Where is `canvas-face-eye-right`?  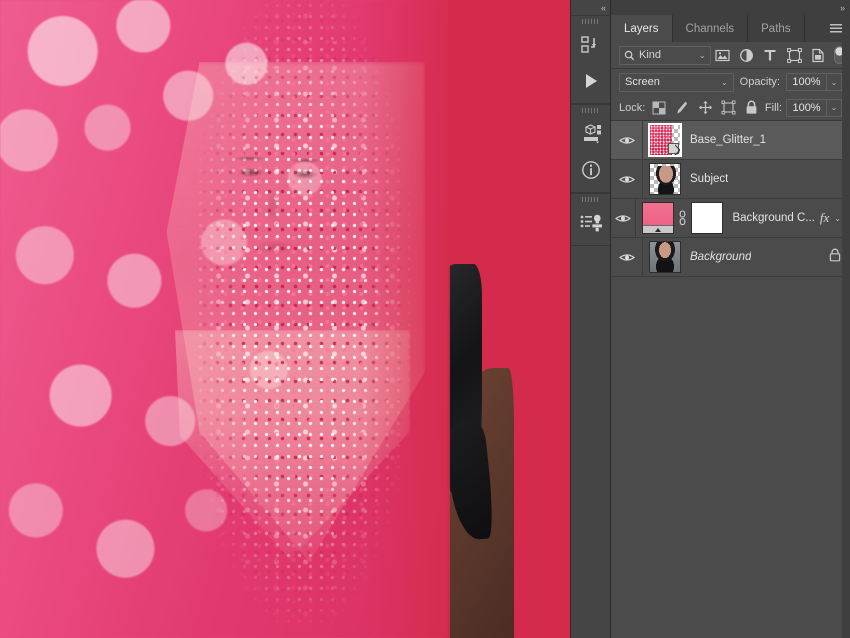 canvas-face-eye-right is located at coordinates (305, 174).